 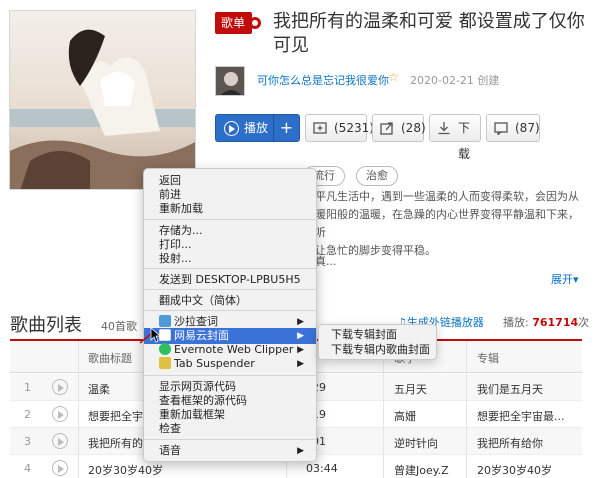 What do you see at coordinates (230, 81) in the screenshot?
I see `creator-avatar` at bounding box center [230, 81].